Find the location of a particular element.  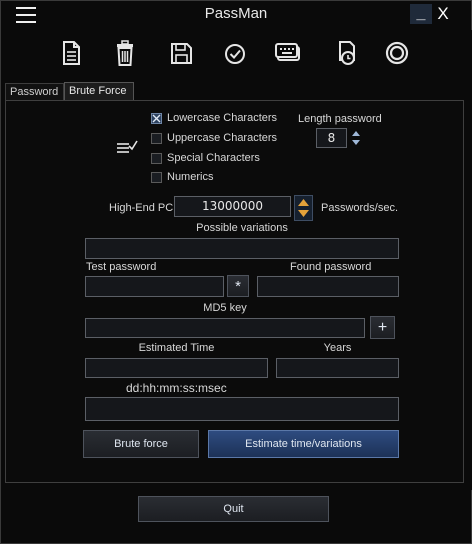

special-checkbox is located at coordinates (156, 158).